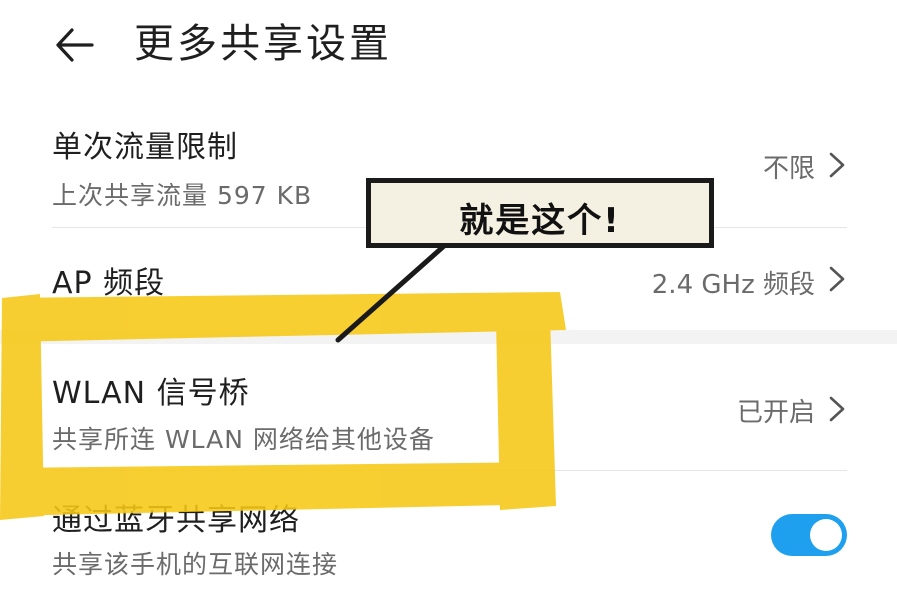 This screenshot has width=897, height=602. What do you see at coordinates (788, 169) in the screenshot?
I see `row-value: 不限` at bounding box center [788, 169].